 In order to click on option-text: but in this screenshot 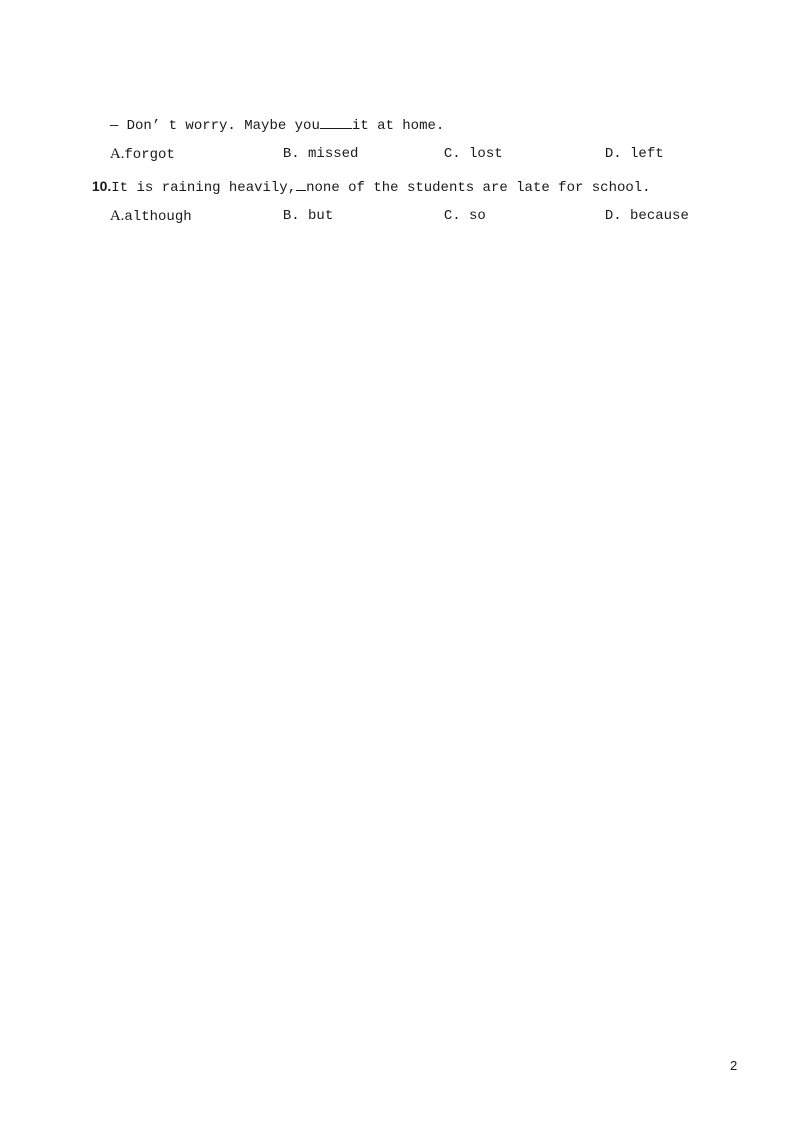, I will do `click(321, 216)`.